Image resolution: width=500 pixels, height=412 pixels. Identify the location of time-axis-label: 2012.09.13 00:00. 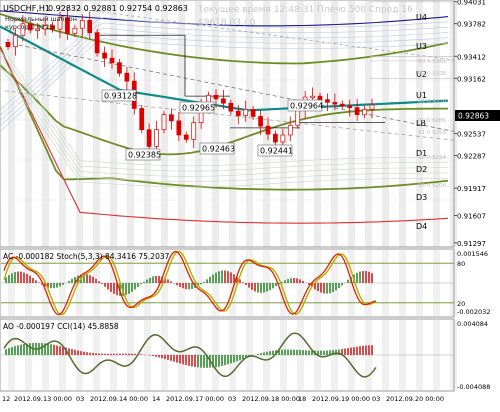
(43, 399).